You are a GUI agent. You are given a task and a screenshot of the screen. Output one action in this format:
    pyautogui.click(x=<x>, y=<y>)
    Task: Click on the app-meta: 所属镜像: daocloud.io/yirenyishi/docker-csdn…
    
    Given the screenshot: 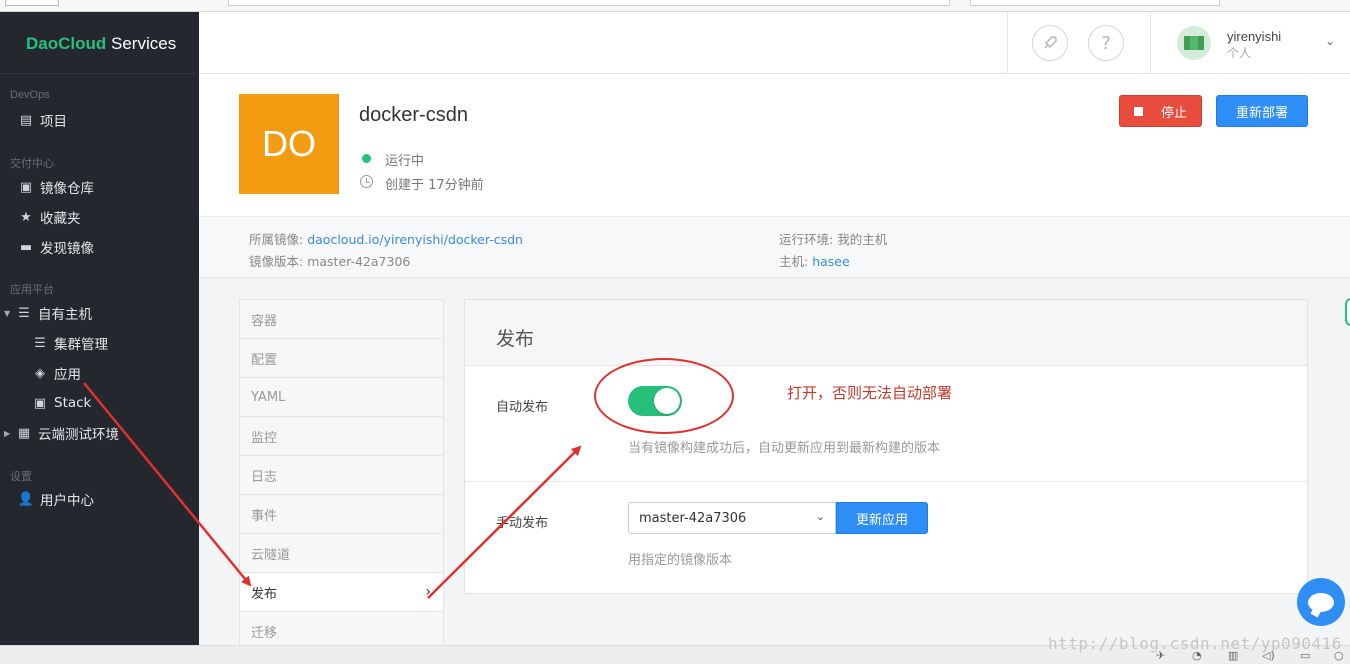 What is the action you would take?
    pyautogui.click(x=774, y=247)
    